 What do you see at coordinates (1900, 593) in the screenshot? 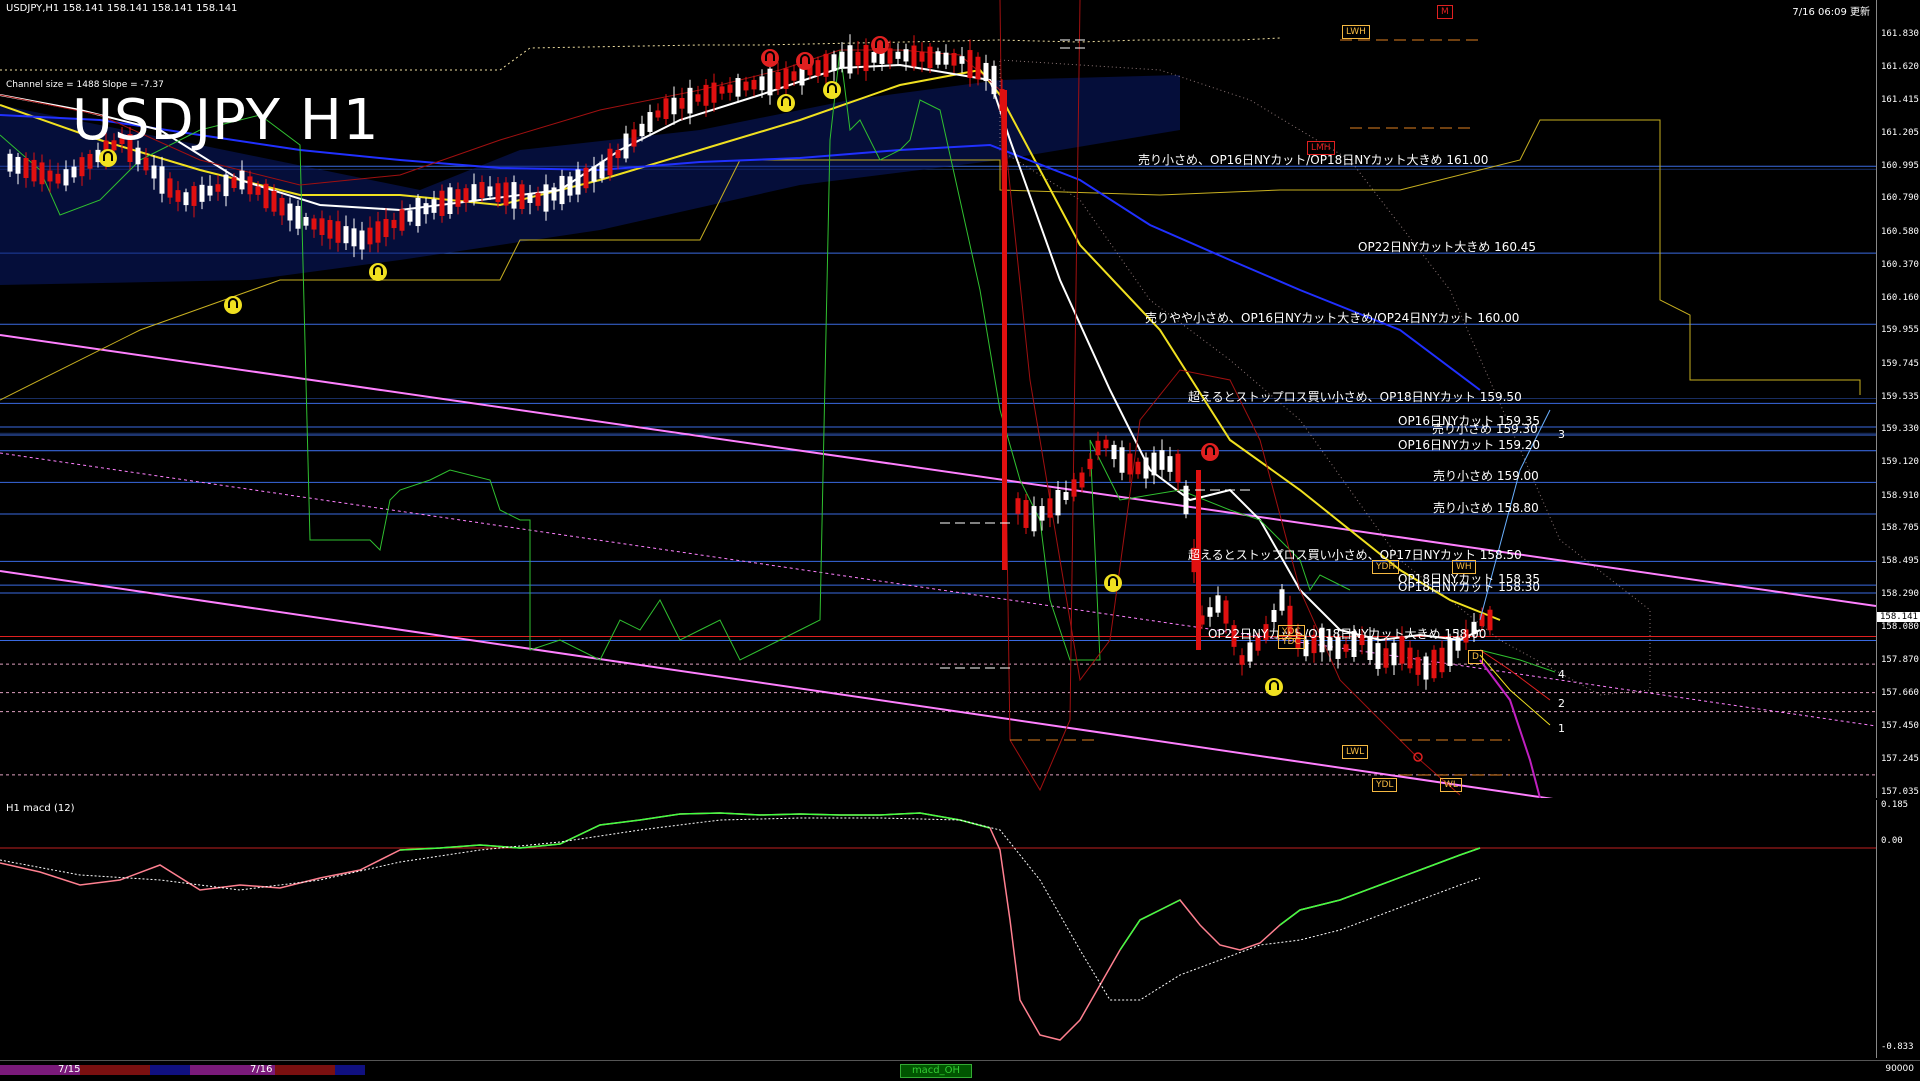
I see `price-tick-label: 158.290` at bounding box center [1900, 593].